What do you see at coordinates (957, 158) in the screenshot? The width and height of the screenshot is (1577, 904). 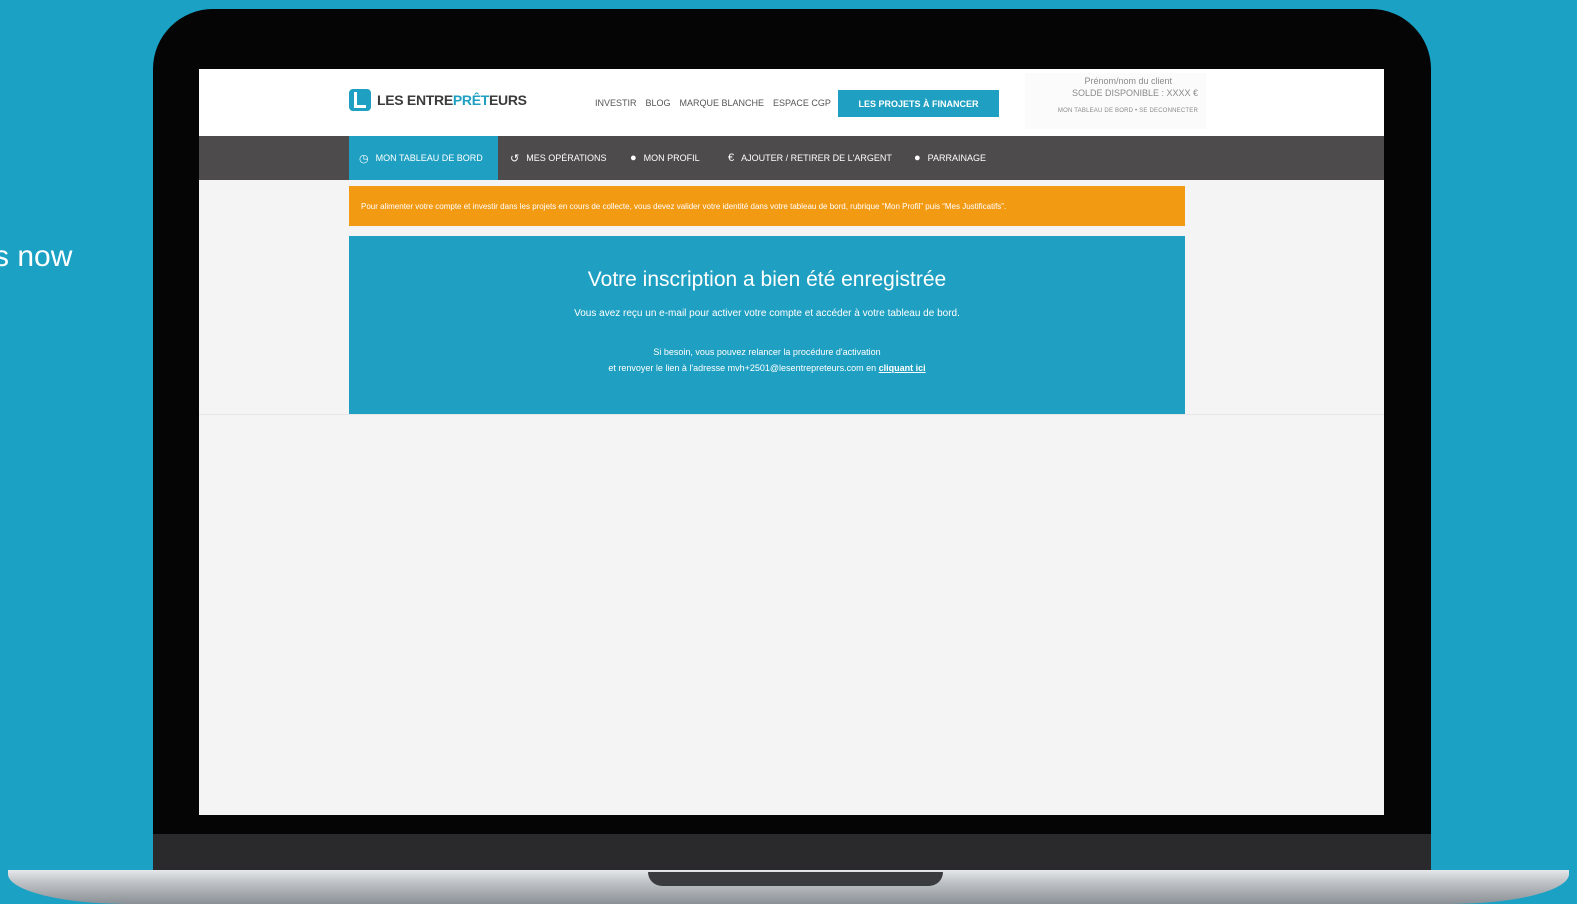 I see `tab-label: PARRAINAGE` at bounding box center [957, 158].